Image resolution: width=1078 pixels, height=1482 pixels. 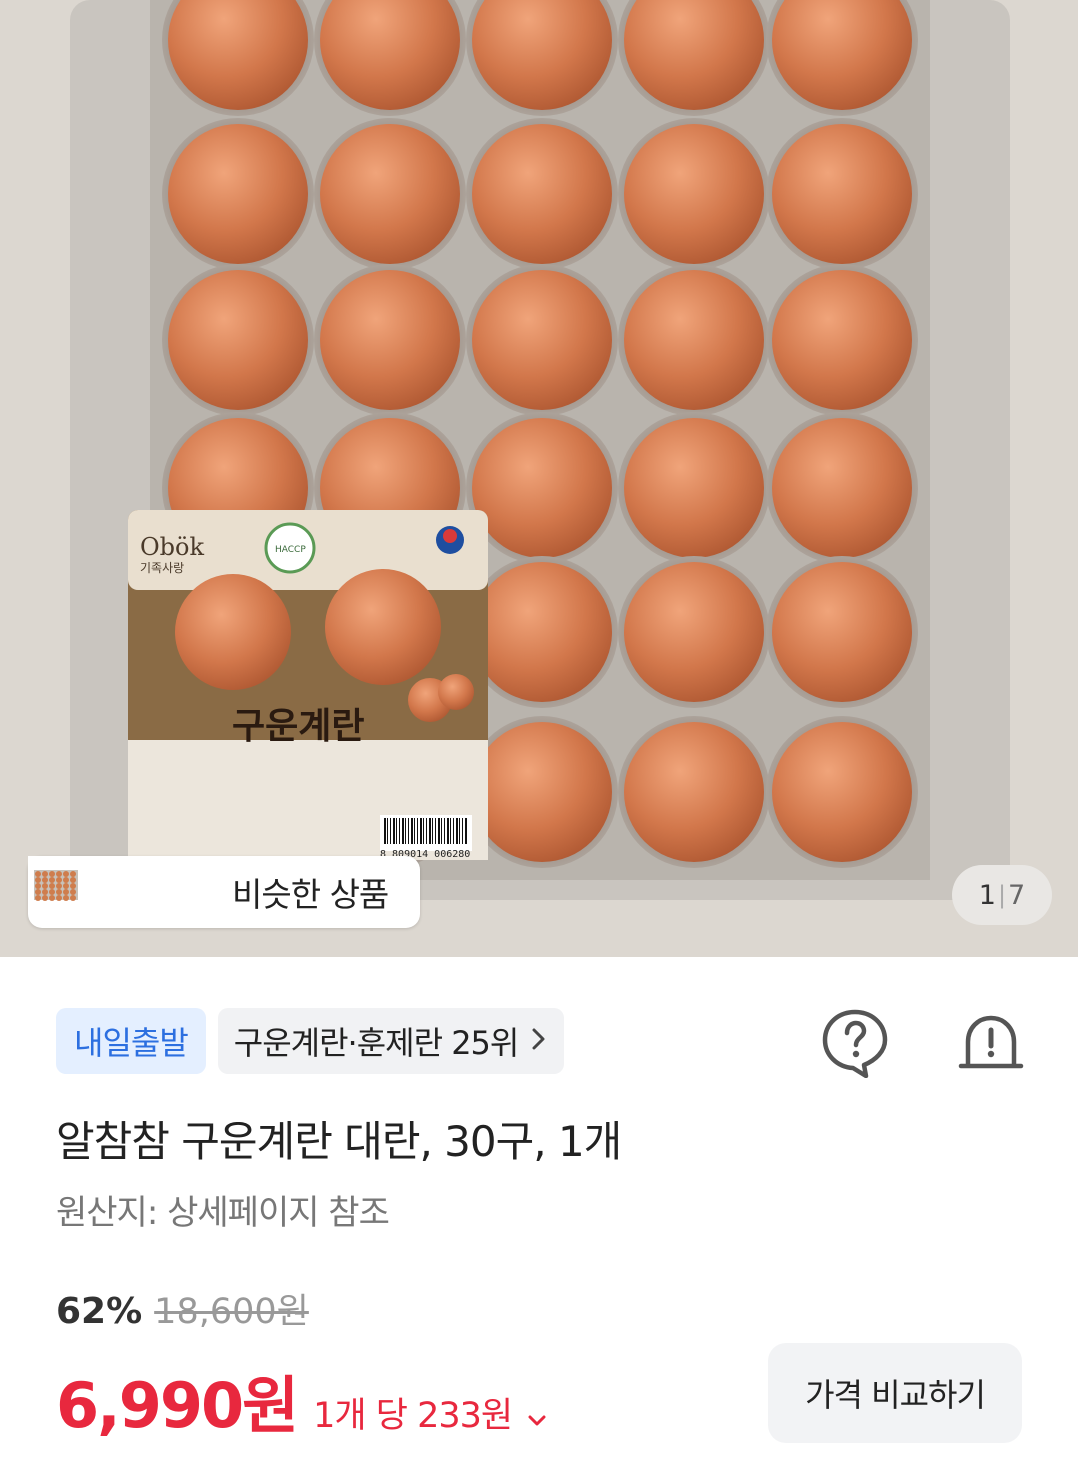 What do you see at coordinates (301, 1400) in the screenshot?
I see `price-row: 6,990원 1개 당 233원` at bounding box center [301, 1400].